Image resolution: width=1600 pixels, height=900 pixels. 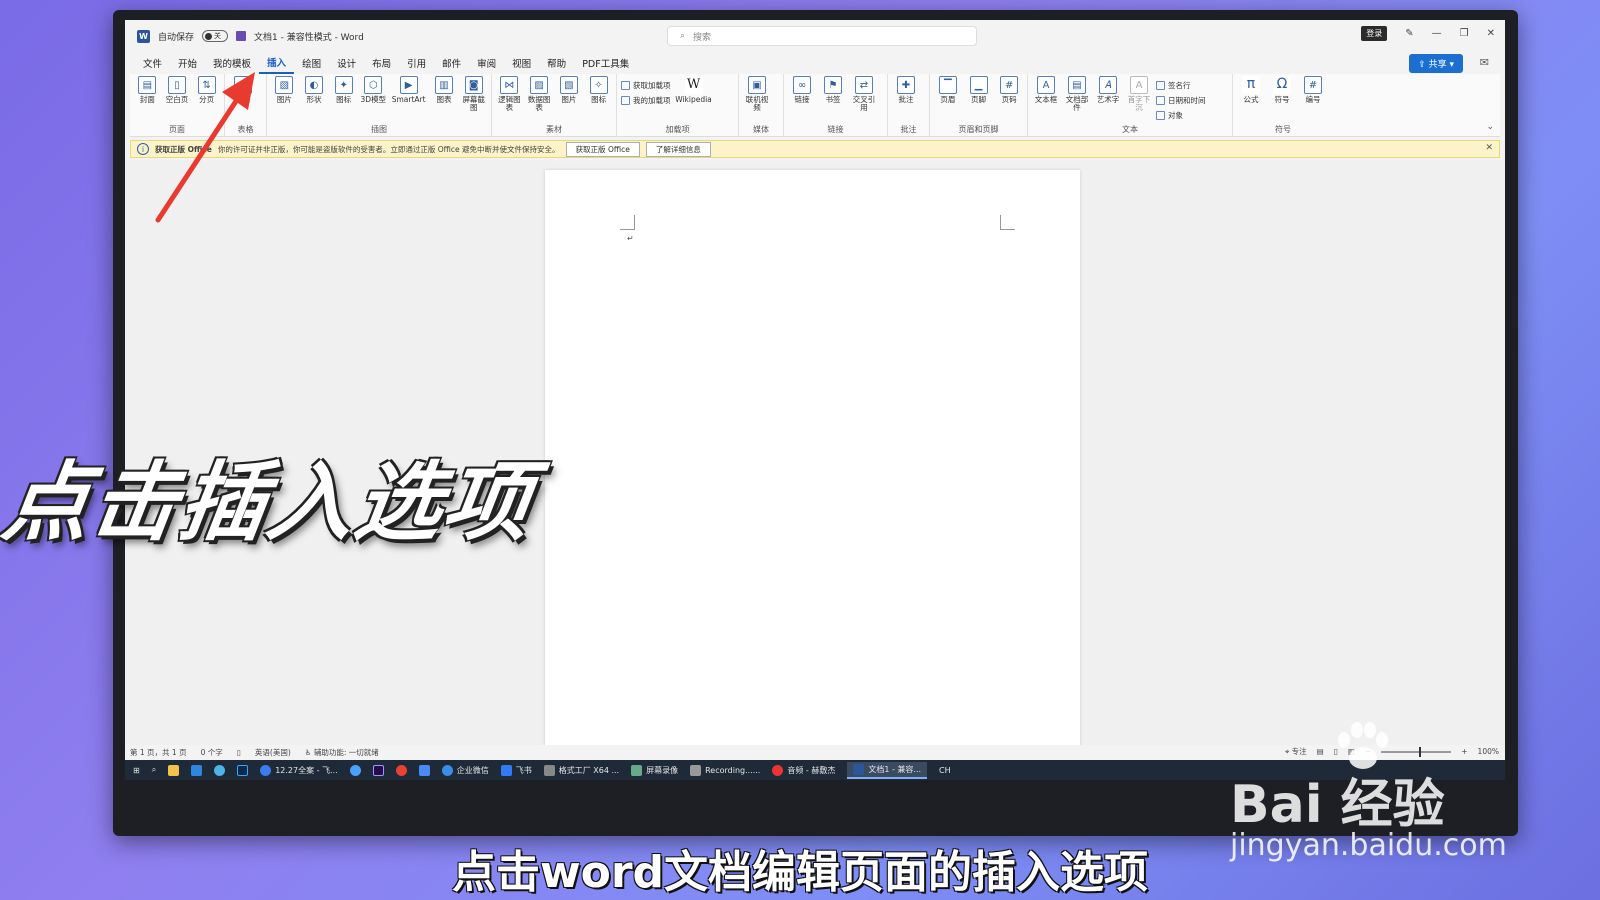 What do you see at coordinates (473, 94) in the screenshot?
I see `screenshot-button: ◙ 屏幕截图` at bounding box center [473, 94].